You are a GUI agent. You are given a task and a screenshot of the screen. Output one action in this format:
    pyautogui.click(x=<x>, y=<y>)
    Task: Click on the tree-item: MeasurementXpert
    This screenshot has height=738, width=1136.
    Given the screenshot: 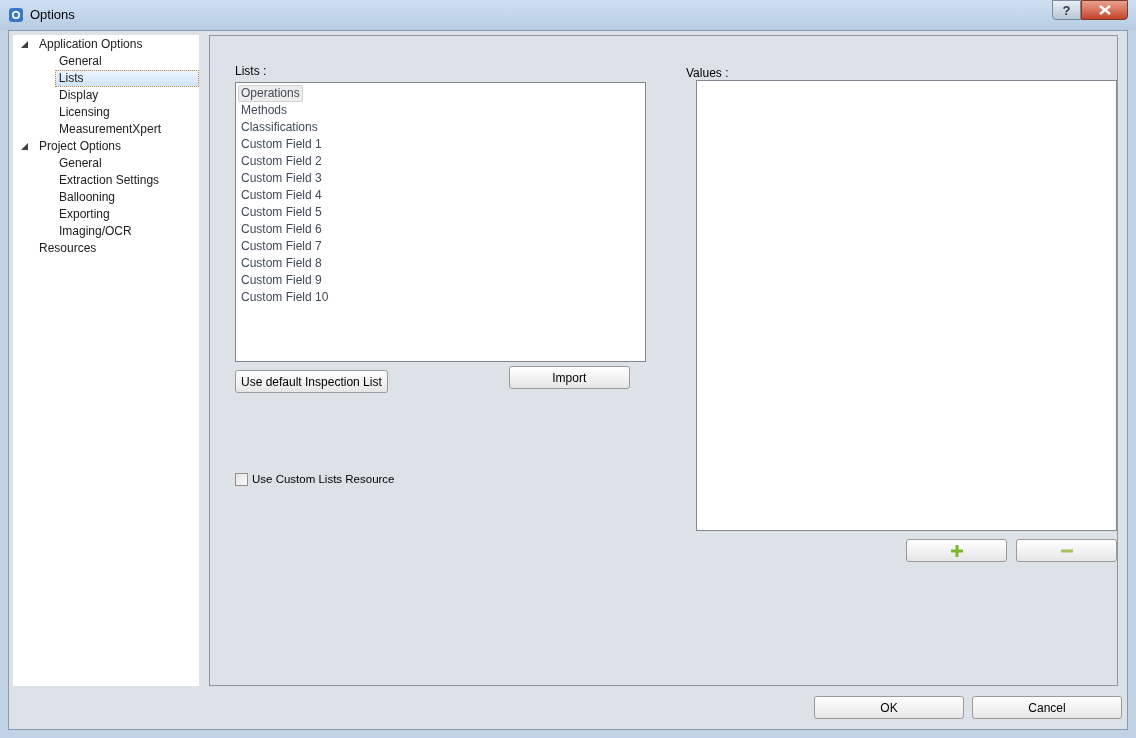 What is the action you would take?
    pyautogui.click(x=110, y=129)
    